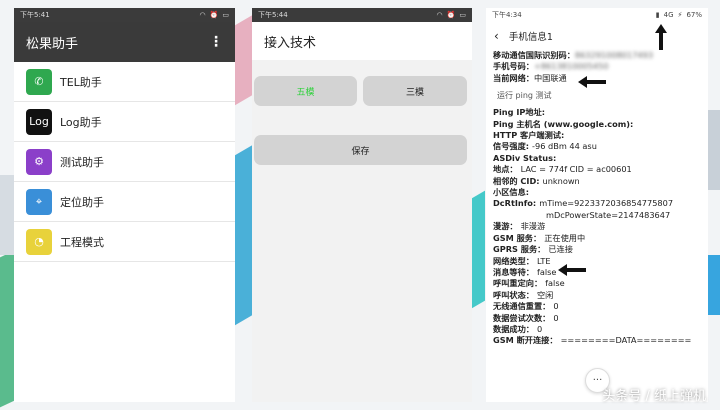 This screenshot has height=410, width=720. I want to click on info-row: 呼叫重定向： false, so click(597, 283).